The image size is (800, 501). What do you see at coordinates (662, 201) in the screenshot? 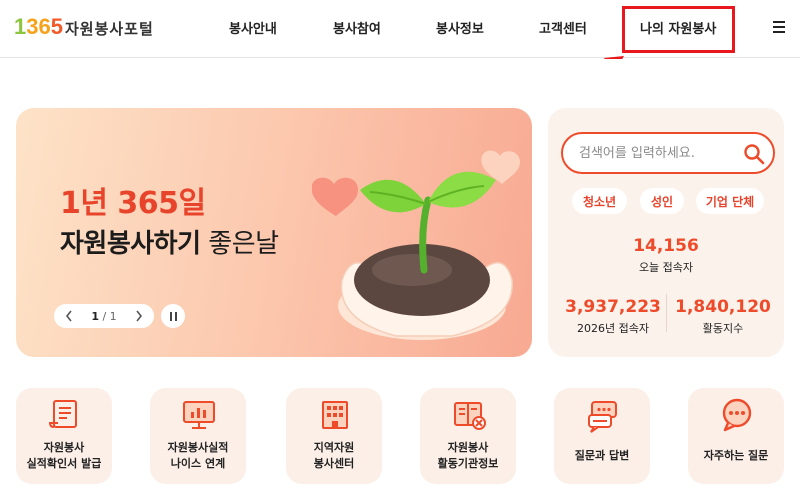
I see `filter-chip-adult: 성인` at bounding box center [662, 201].